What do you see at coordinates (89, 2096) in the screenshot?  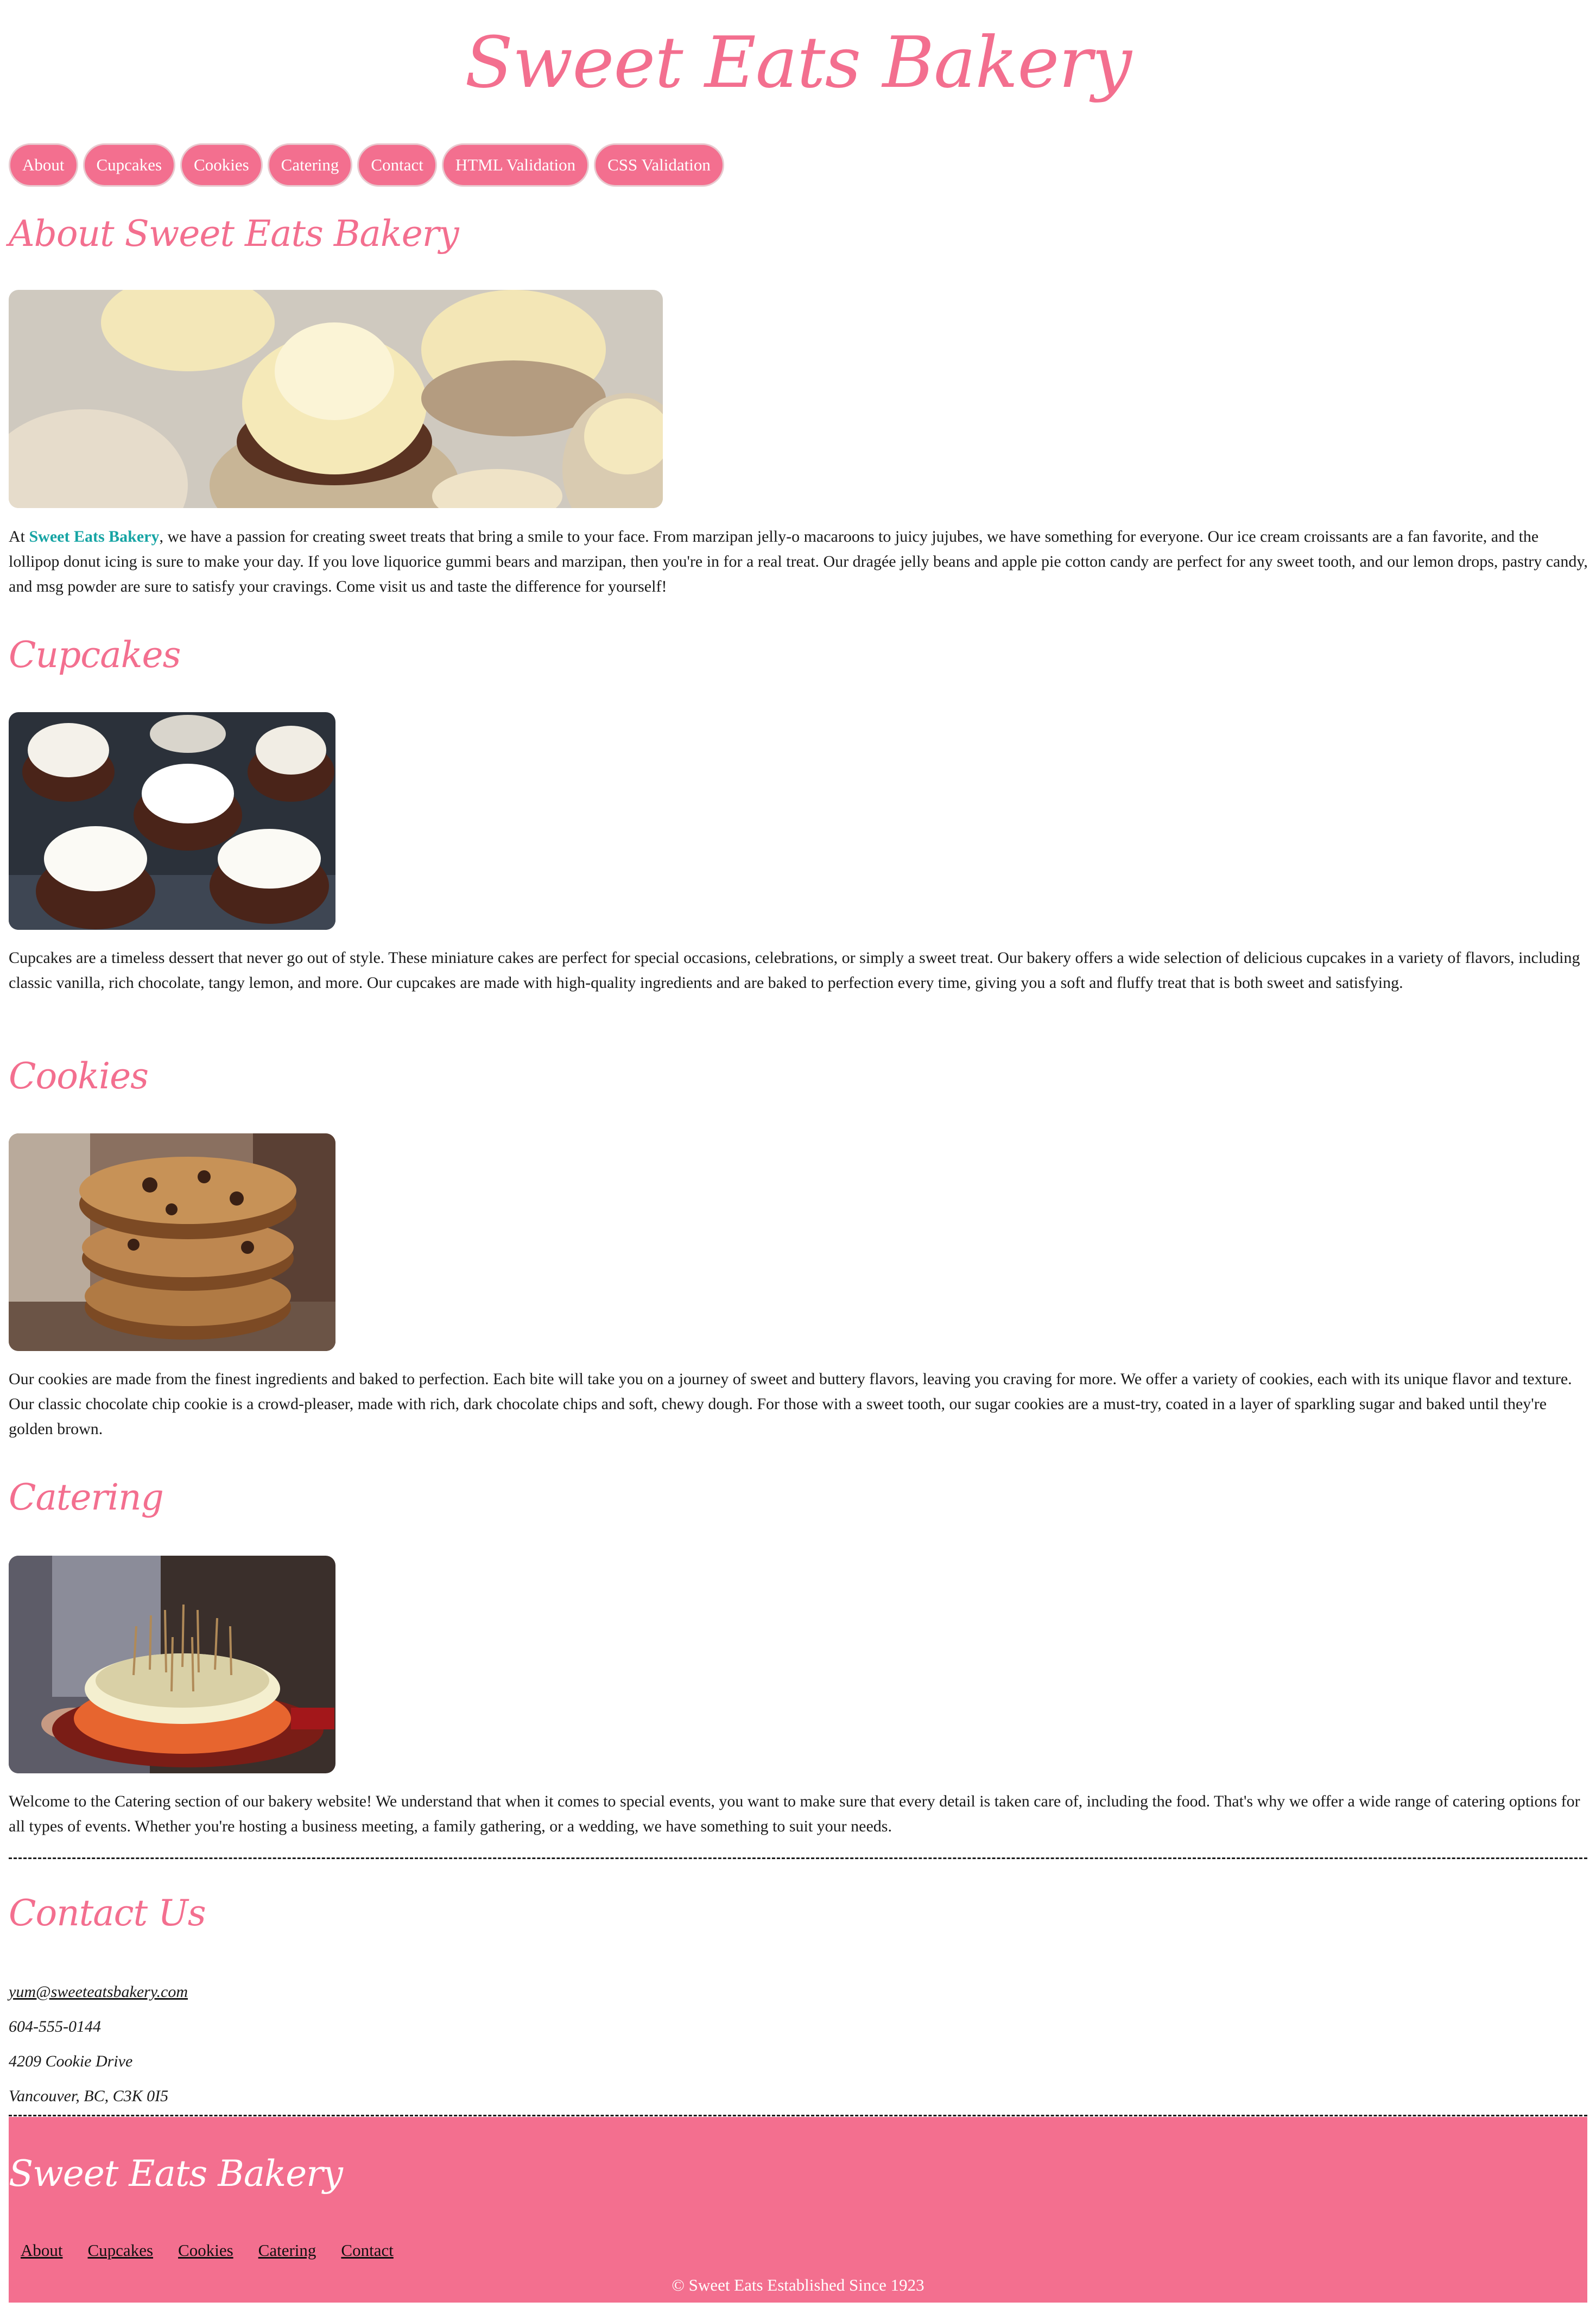 I see `contact-city: Vancouver, BC, C3K 0I5` at bounding box center [89, 2096].